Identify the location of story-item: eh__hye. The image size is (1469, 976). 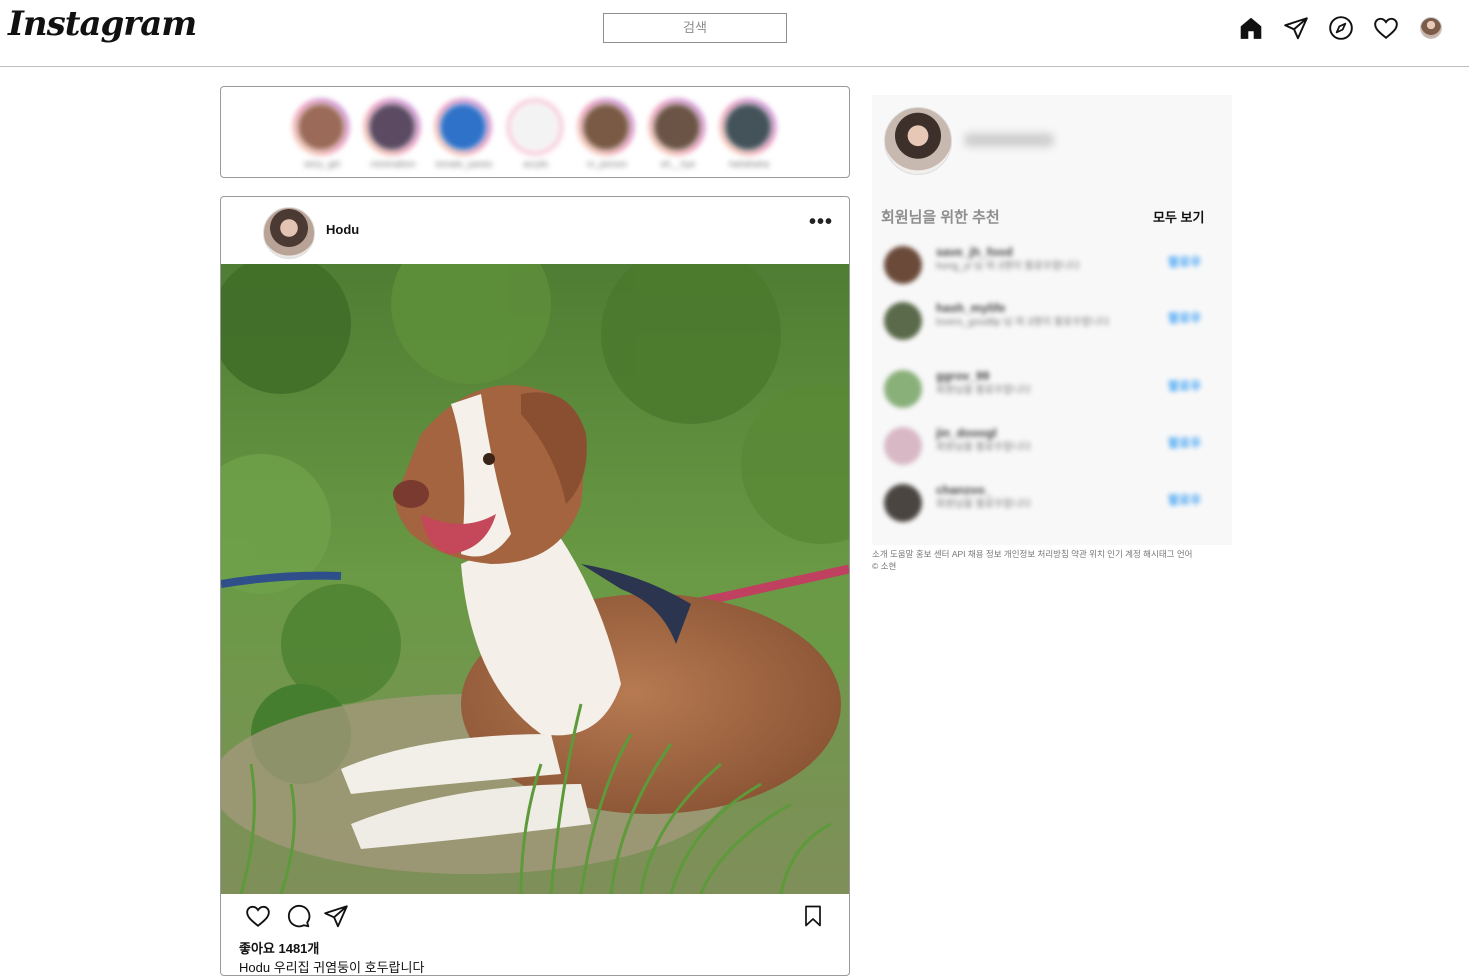
(678, 134).